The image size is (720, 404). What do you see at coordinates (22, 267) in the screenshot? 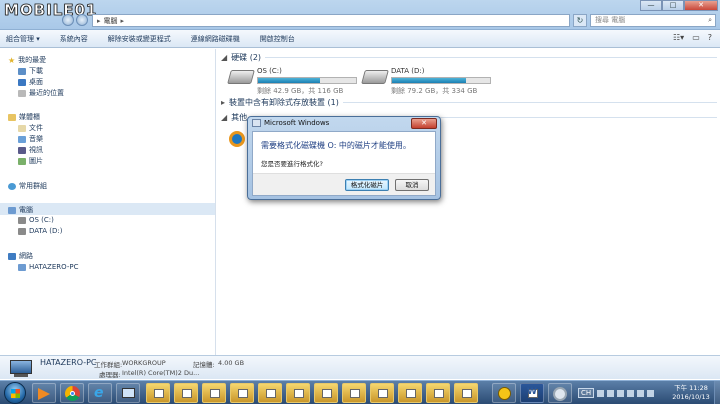
I see `pc-icon` at bounding box center [22, 267].